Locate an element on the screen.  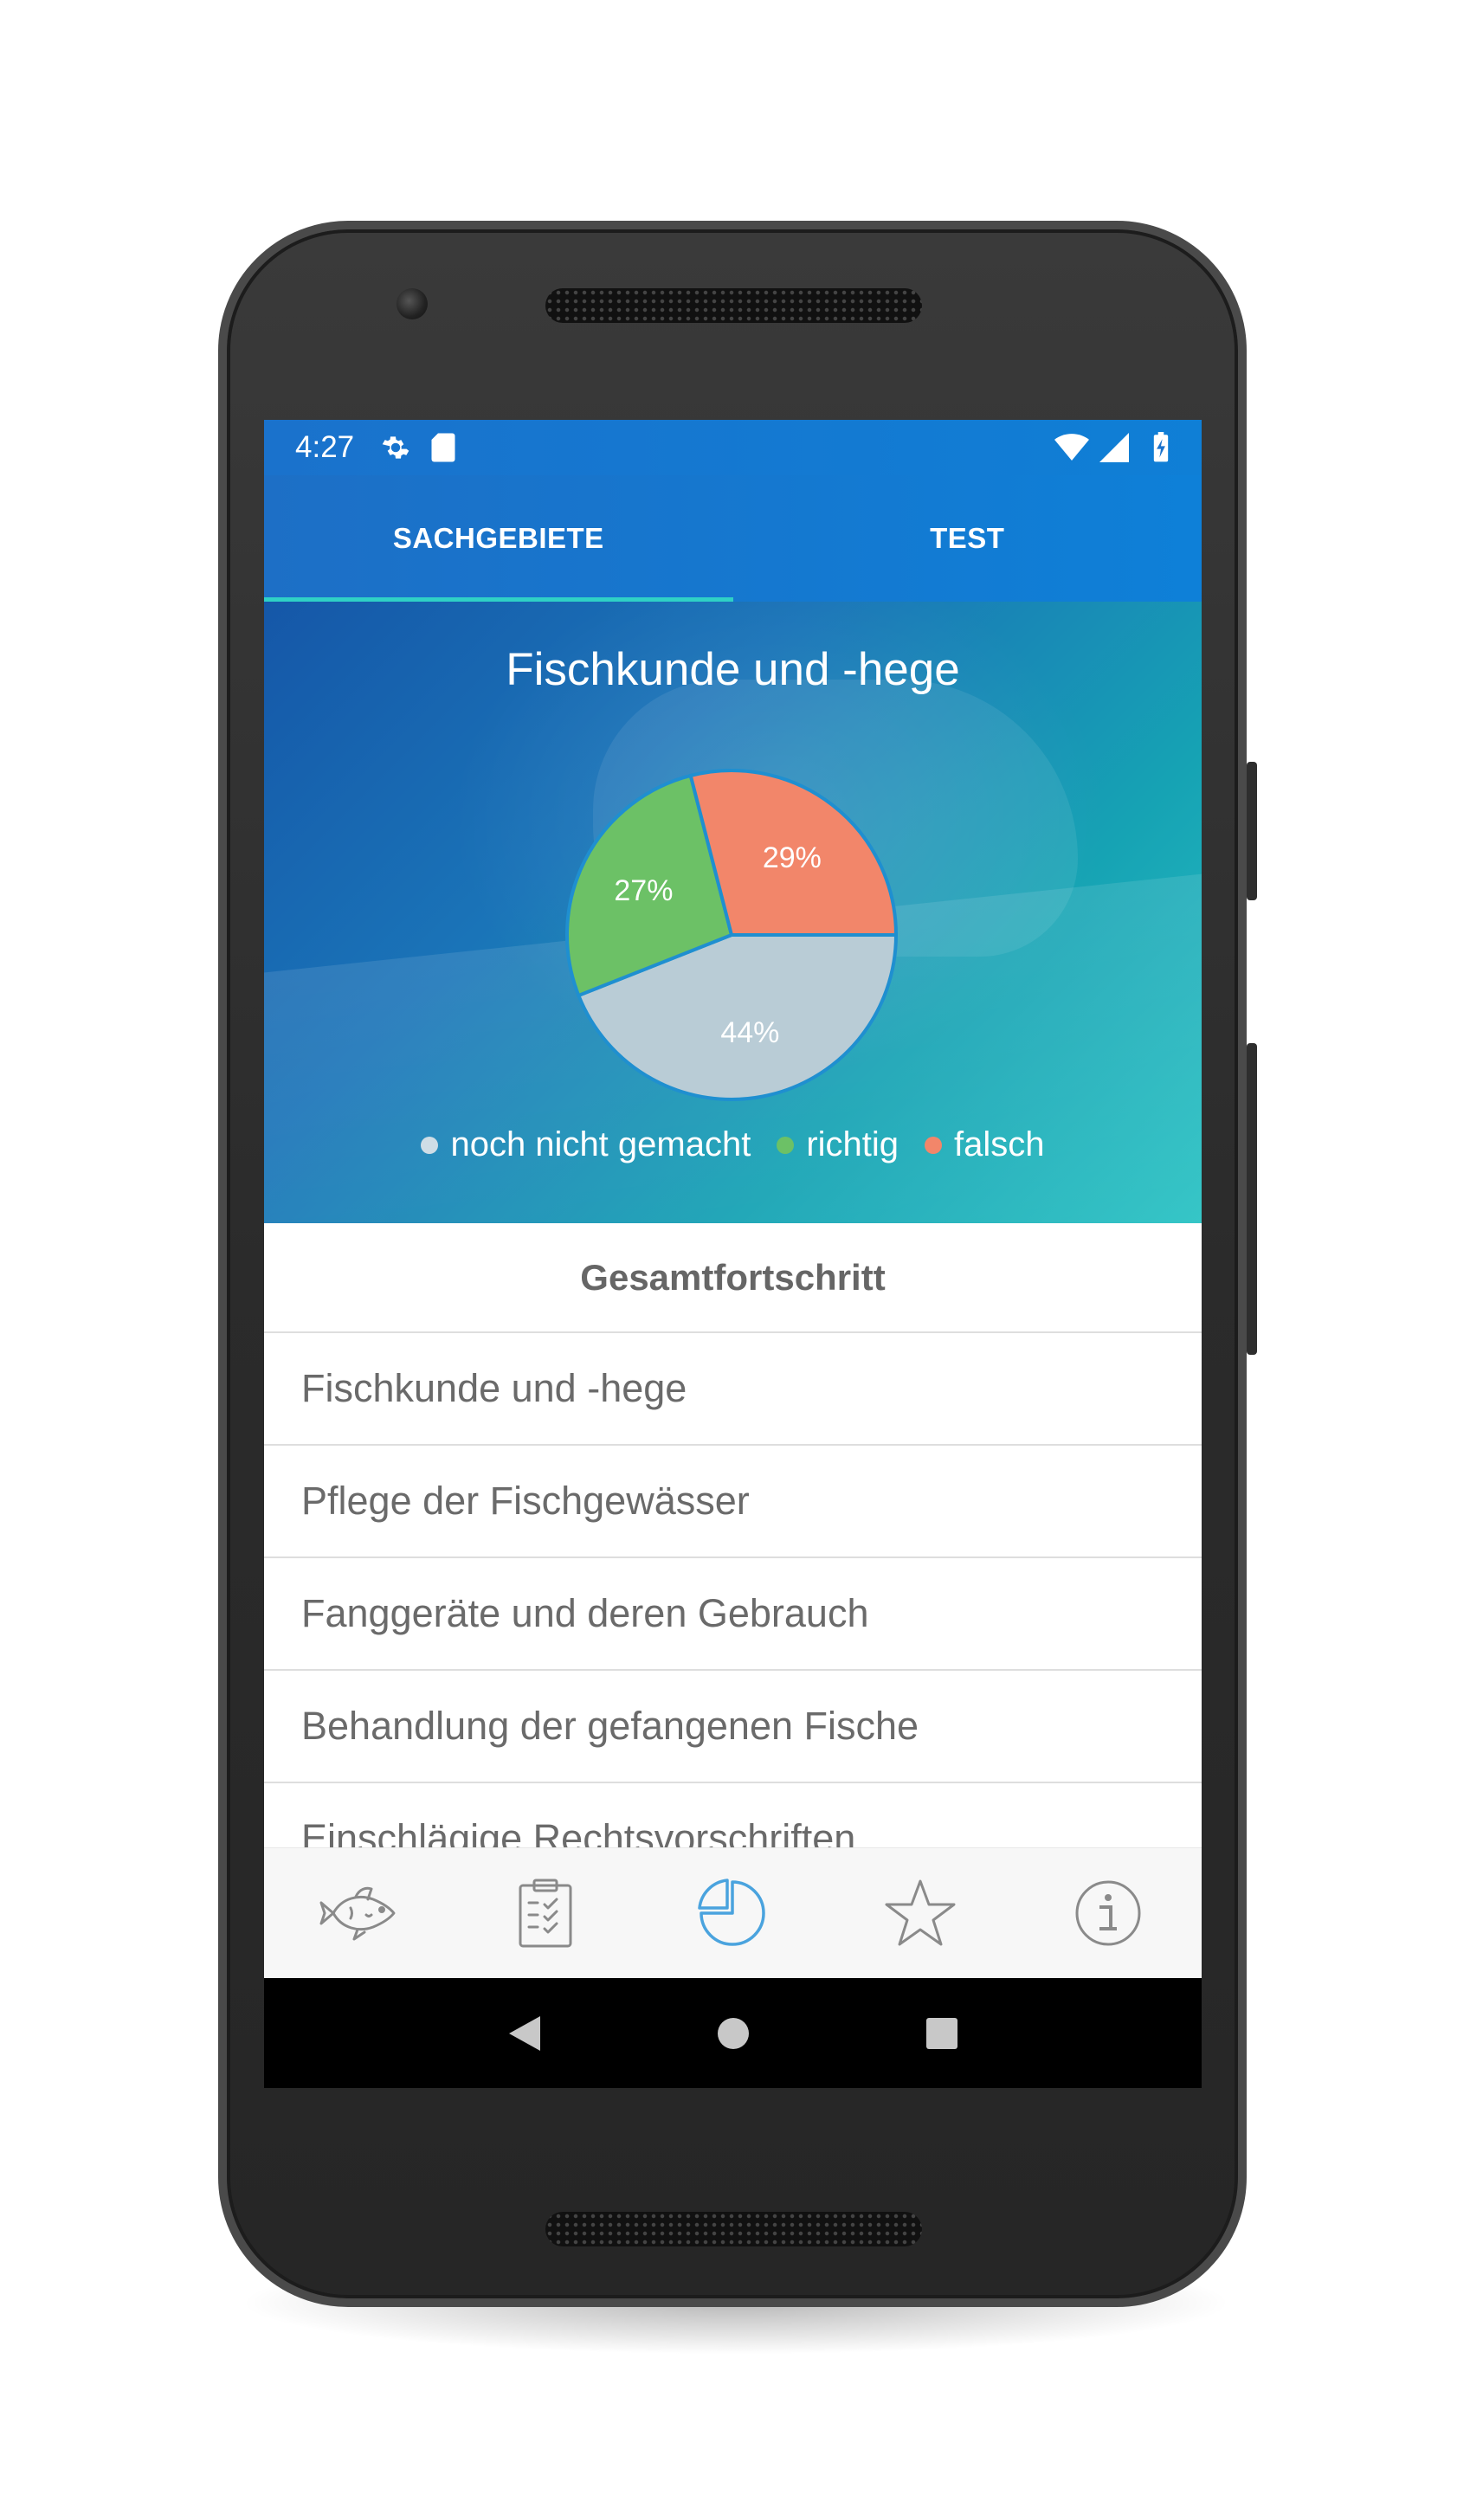
status-icons is located at coordinates (1112, 447).